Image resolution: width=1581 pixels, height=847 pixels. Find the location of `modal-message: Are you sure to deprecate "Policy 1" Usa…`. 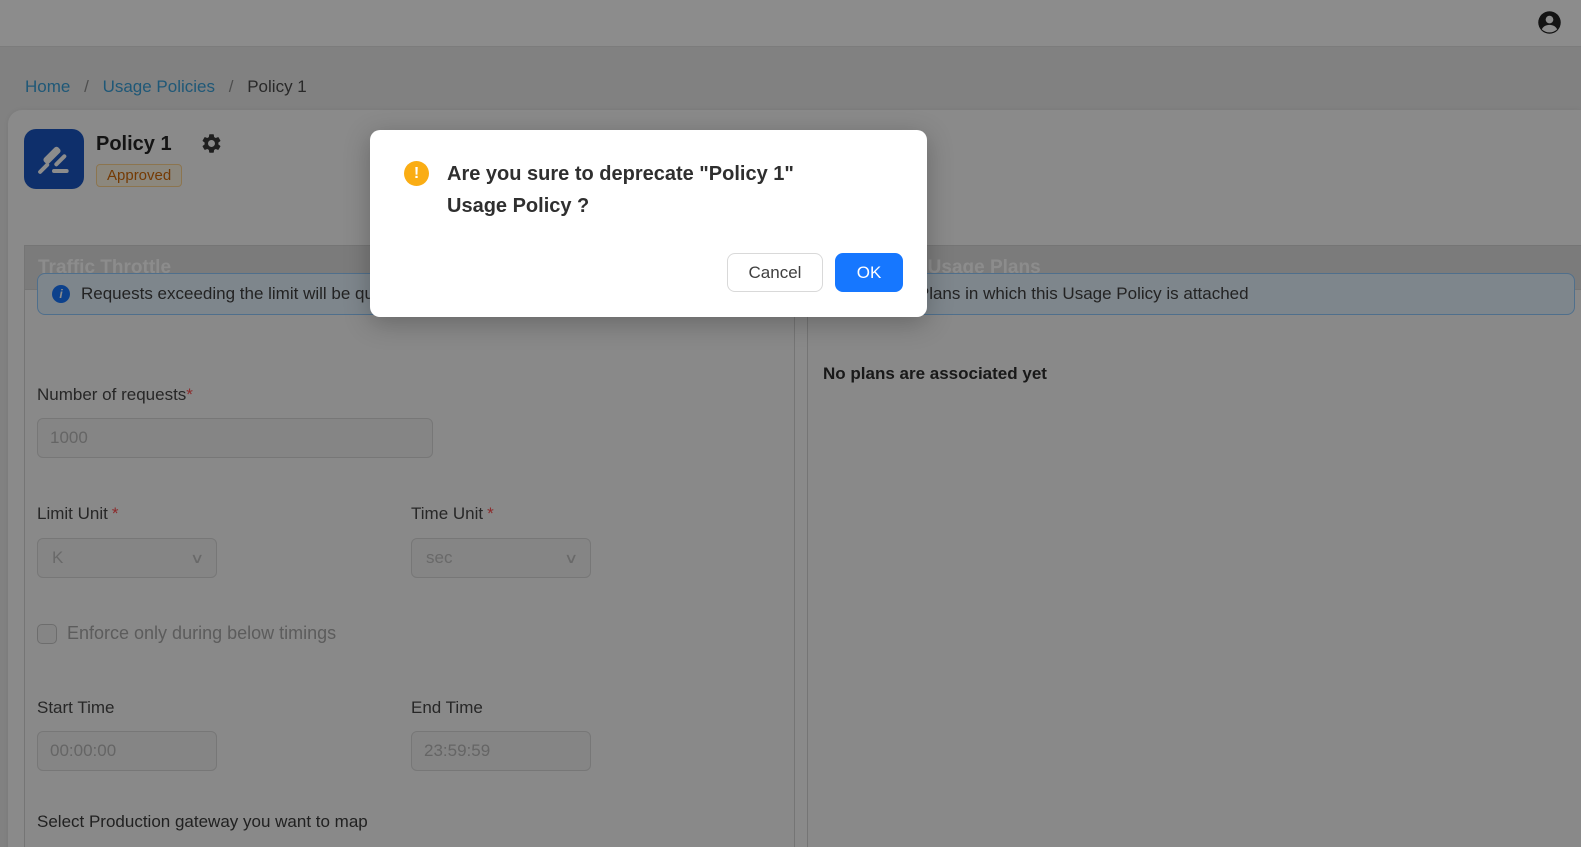

modal-message: Are you sure to deprecate "Policy 1" Usa… is located at coordinates (620, 190).